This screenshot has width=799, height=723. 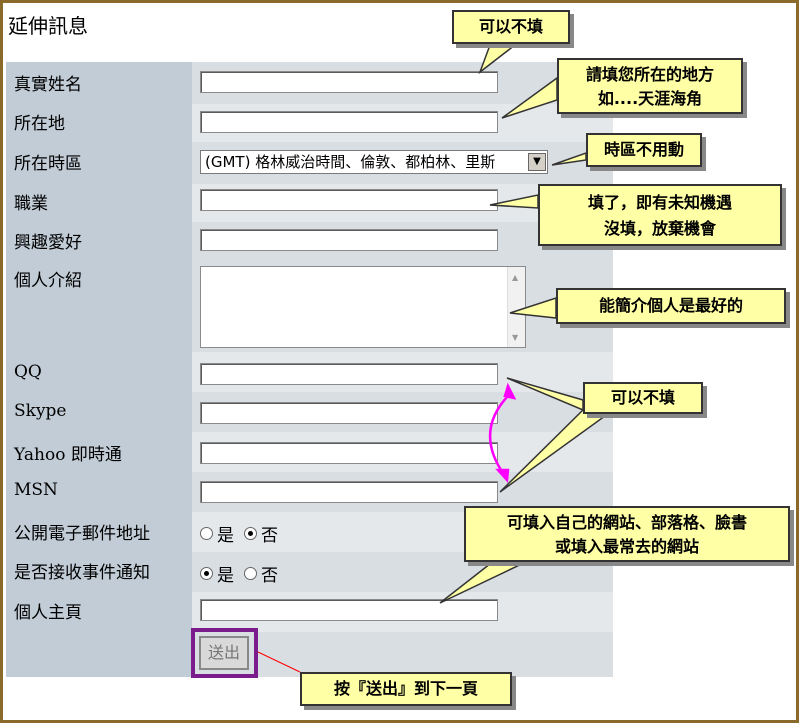 What do you see at coordinates (349, 122) in the screenshot?
I see `location-input` at bounding box center [349, 122].